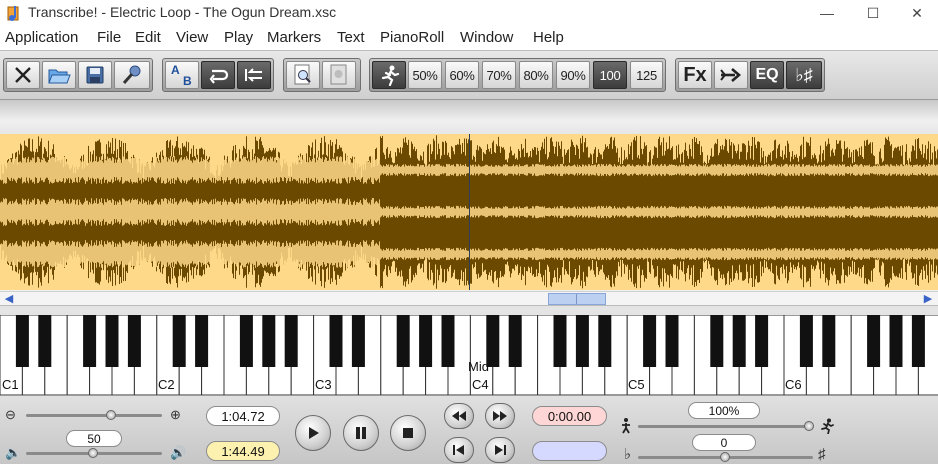 Image resolution: width=938 pixels, height=464 pixels. Describe the element at coordinates (10, 415) in the screenshot. I see `zoom-out-icon: ⊖` at that location.